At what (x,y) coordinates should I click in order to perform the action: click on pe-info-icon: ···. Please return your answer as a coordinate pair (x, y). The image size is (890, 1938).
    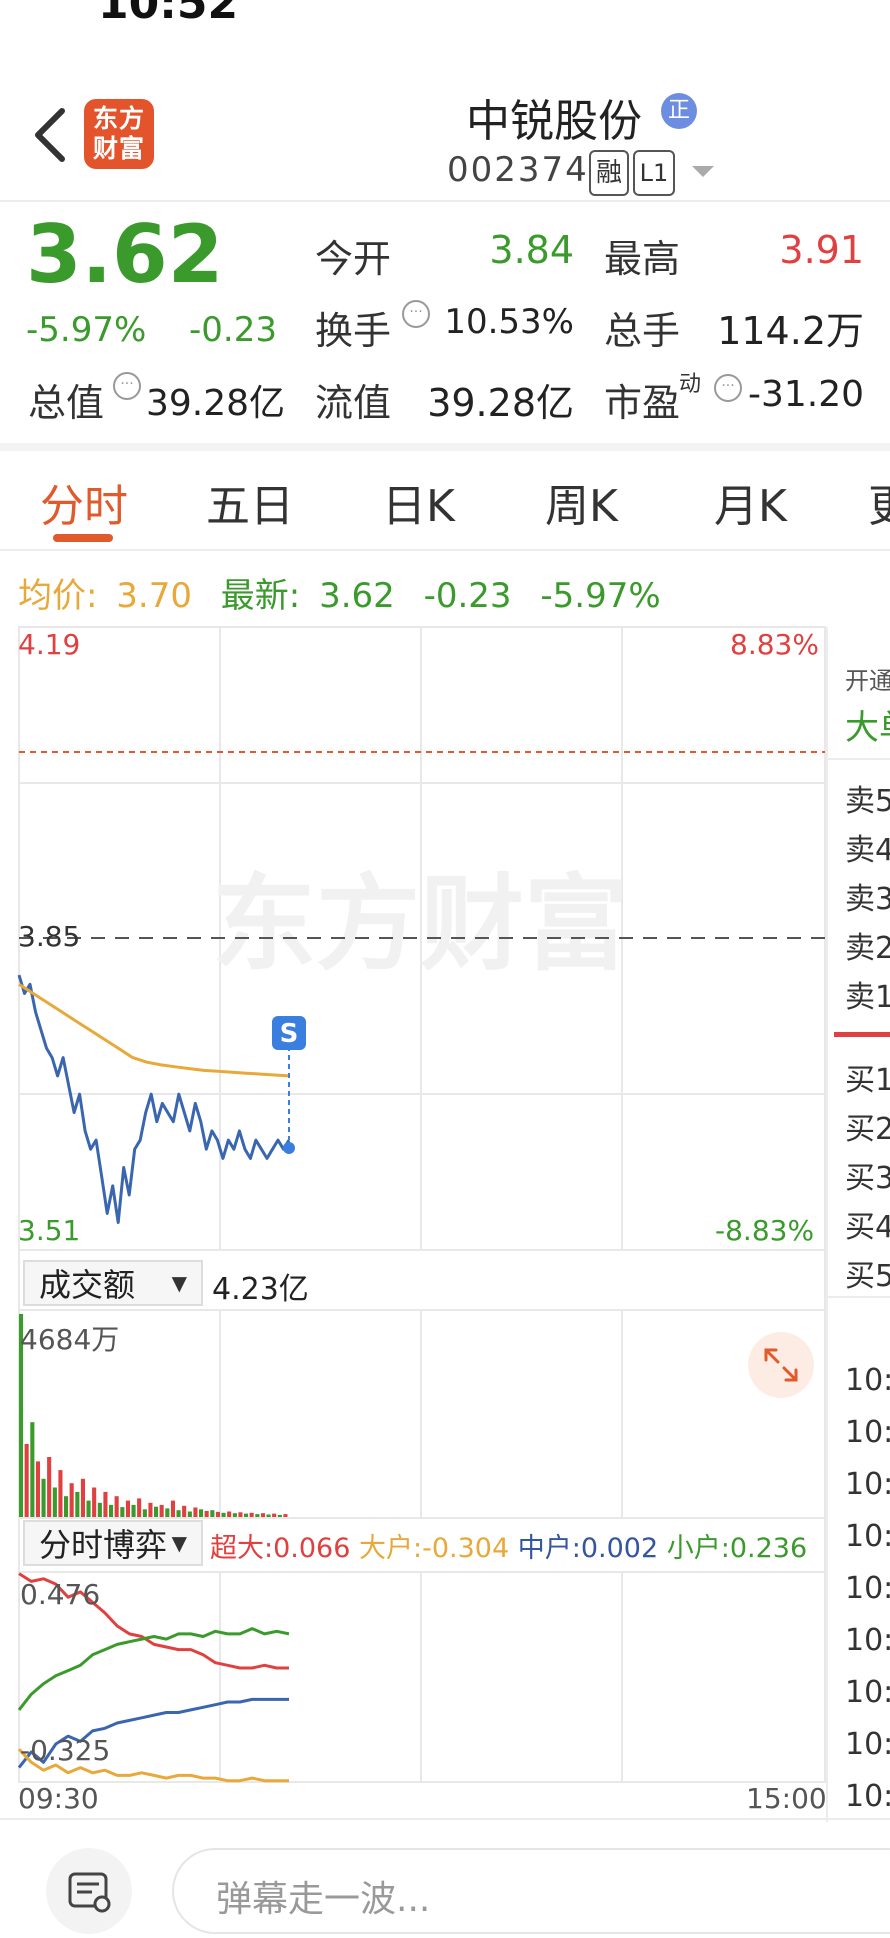
    Looking at the image, I should click on (728, 388).